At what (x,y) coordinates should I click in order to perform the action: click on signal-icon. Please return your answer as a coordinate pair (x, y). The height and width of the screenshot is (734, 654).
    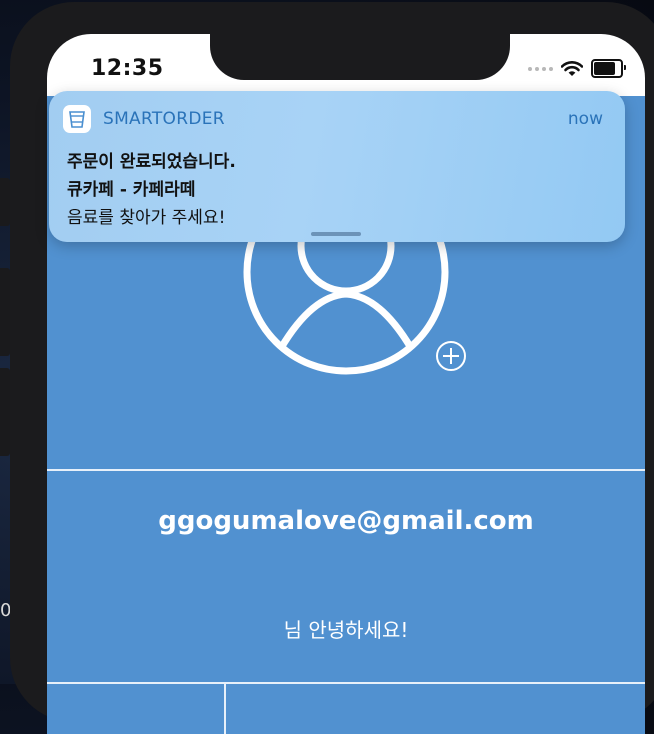
    Looking at the image, I should click on (540, 68).